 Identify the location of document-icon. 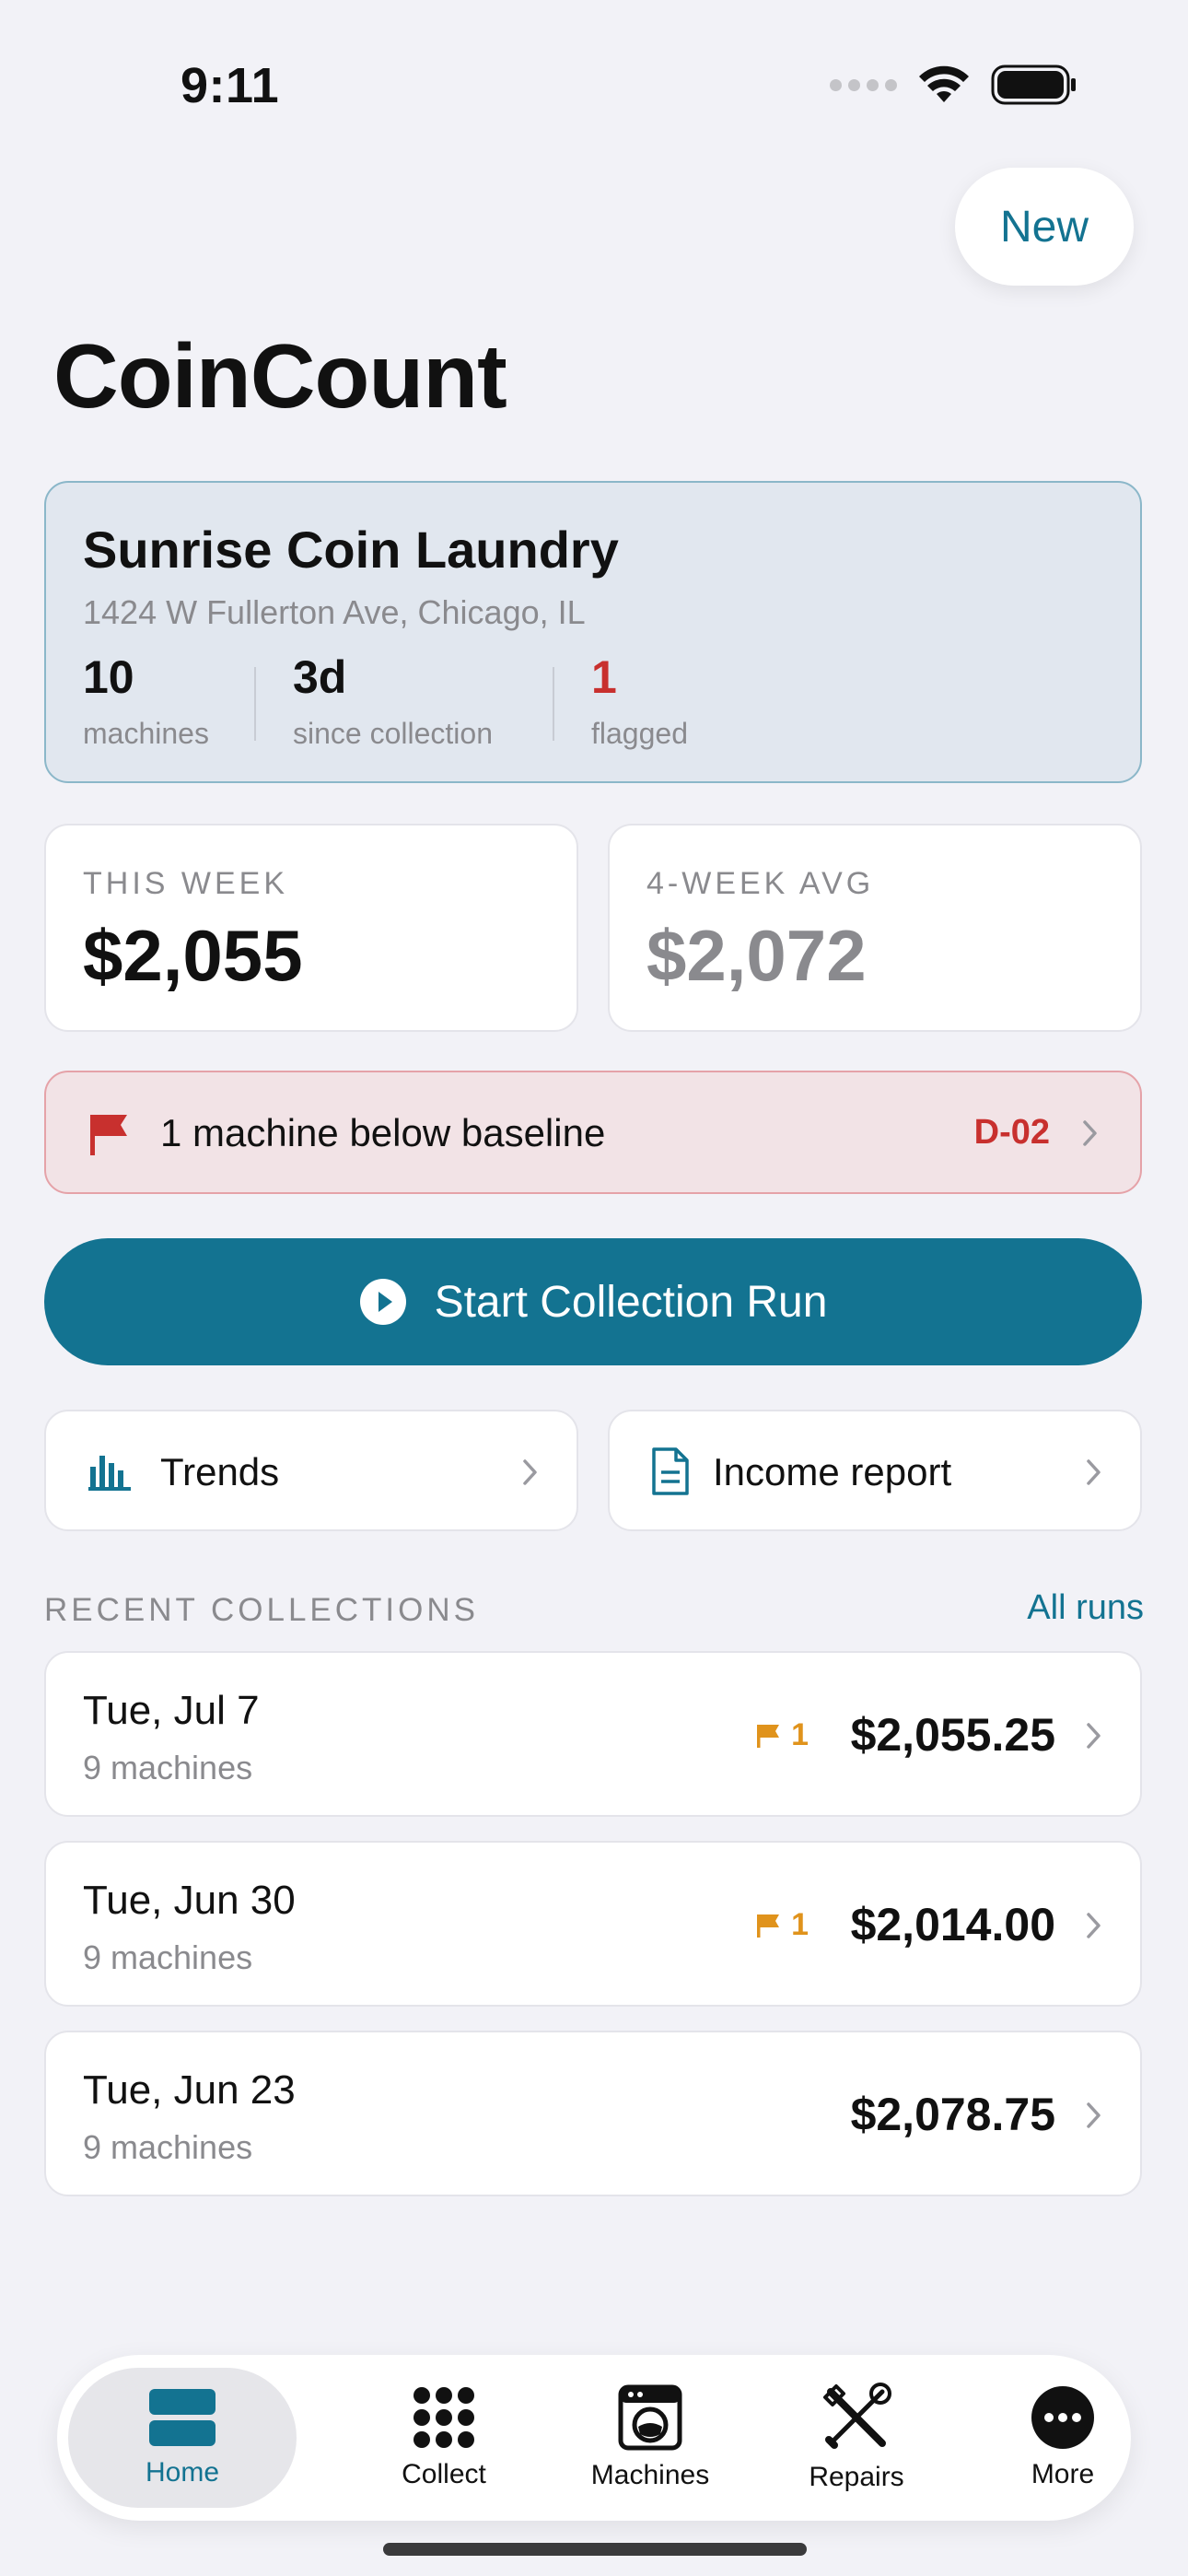
(671, 1471).